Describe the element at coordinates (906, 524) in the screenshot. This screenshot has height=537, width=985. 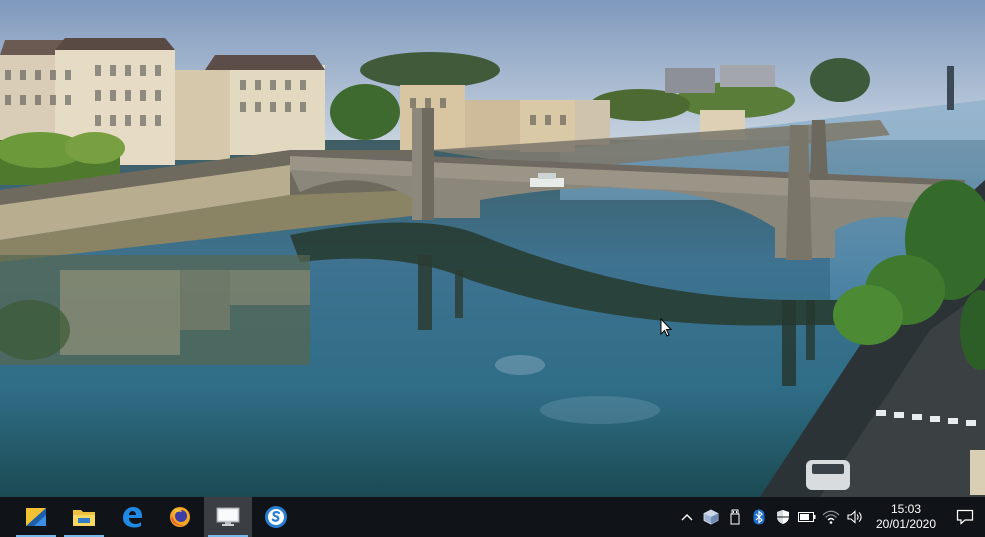
I see `clock-date: 20/01/2020` at that location.